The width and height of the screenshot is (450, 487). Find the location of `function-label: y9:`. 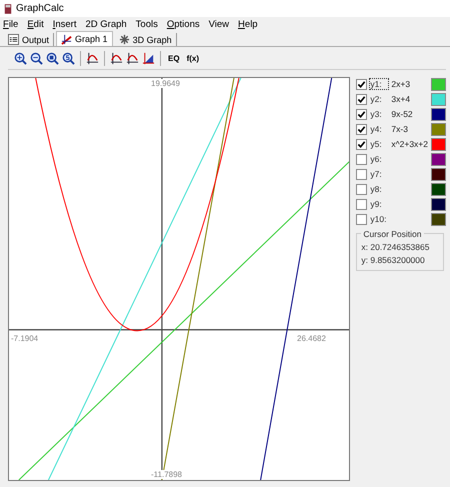

function-label: y9: is located at coordinates (376, 204).